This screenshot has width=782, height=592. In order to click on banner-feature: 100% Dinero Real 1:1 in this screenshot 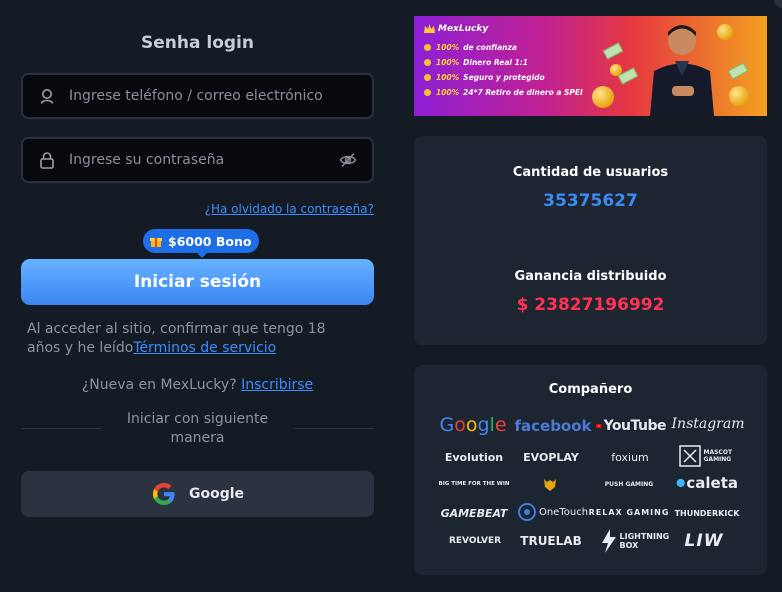, I will do `click(503, 62)`.